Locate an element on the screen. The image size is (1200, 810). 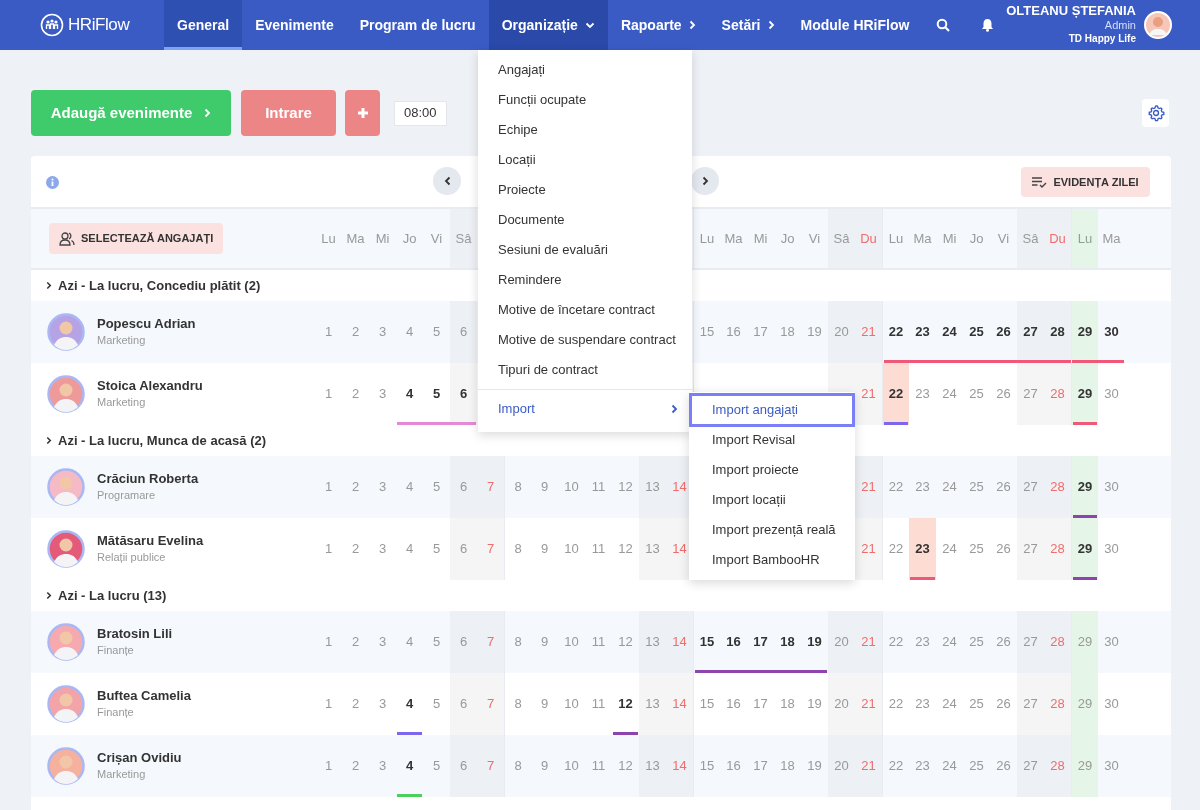
group-heading: Azi - La lucru, Munca de acasă (2) is located at coordinates (162, 440).